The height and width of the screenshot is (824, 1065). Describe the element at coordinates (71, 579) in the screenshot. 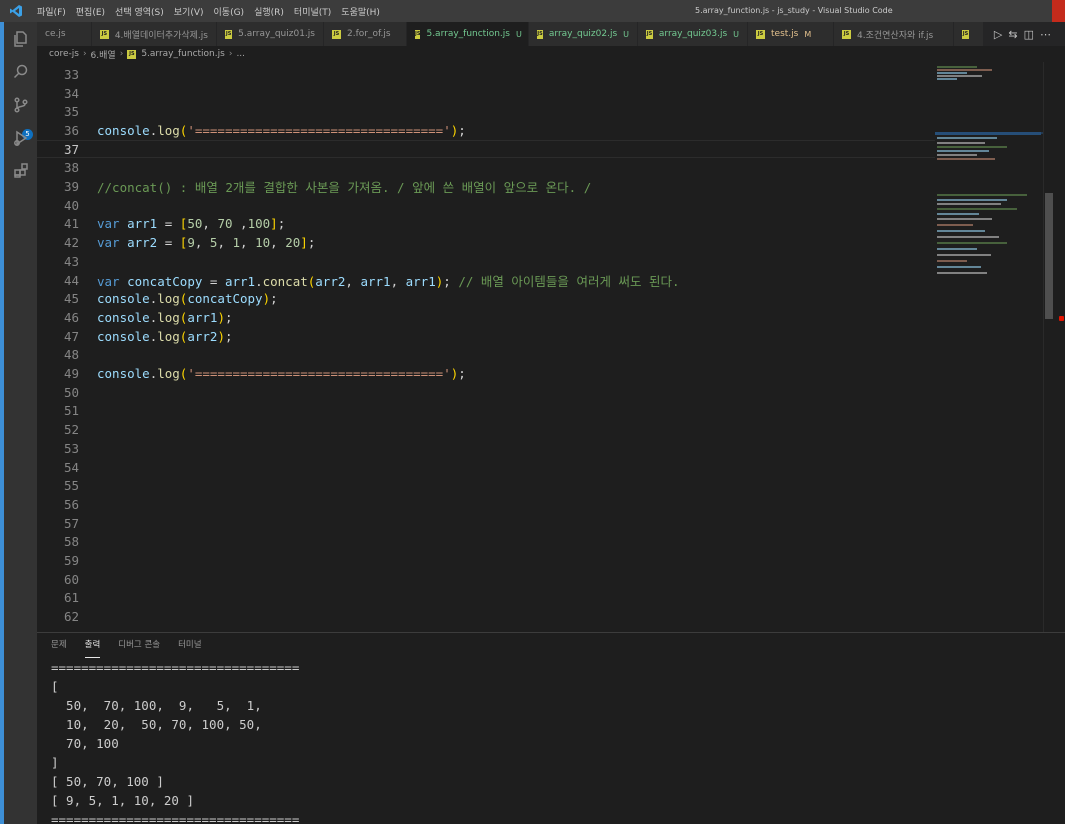

I see `line-number: 60` at that location.